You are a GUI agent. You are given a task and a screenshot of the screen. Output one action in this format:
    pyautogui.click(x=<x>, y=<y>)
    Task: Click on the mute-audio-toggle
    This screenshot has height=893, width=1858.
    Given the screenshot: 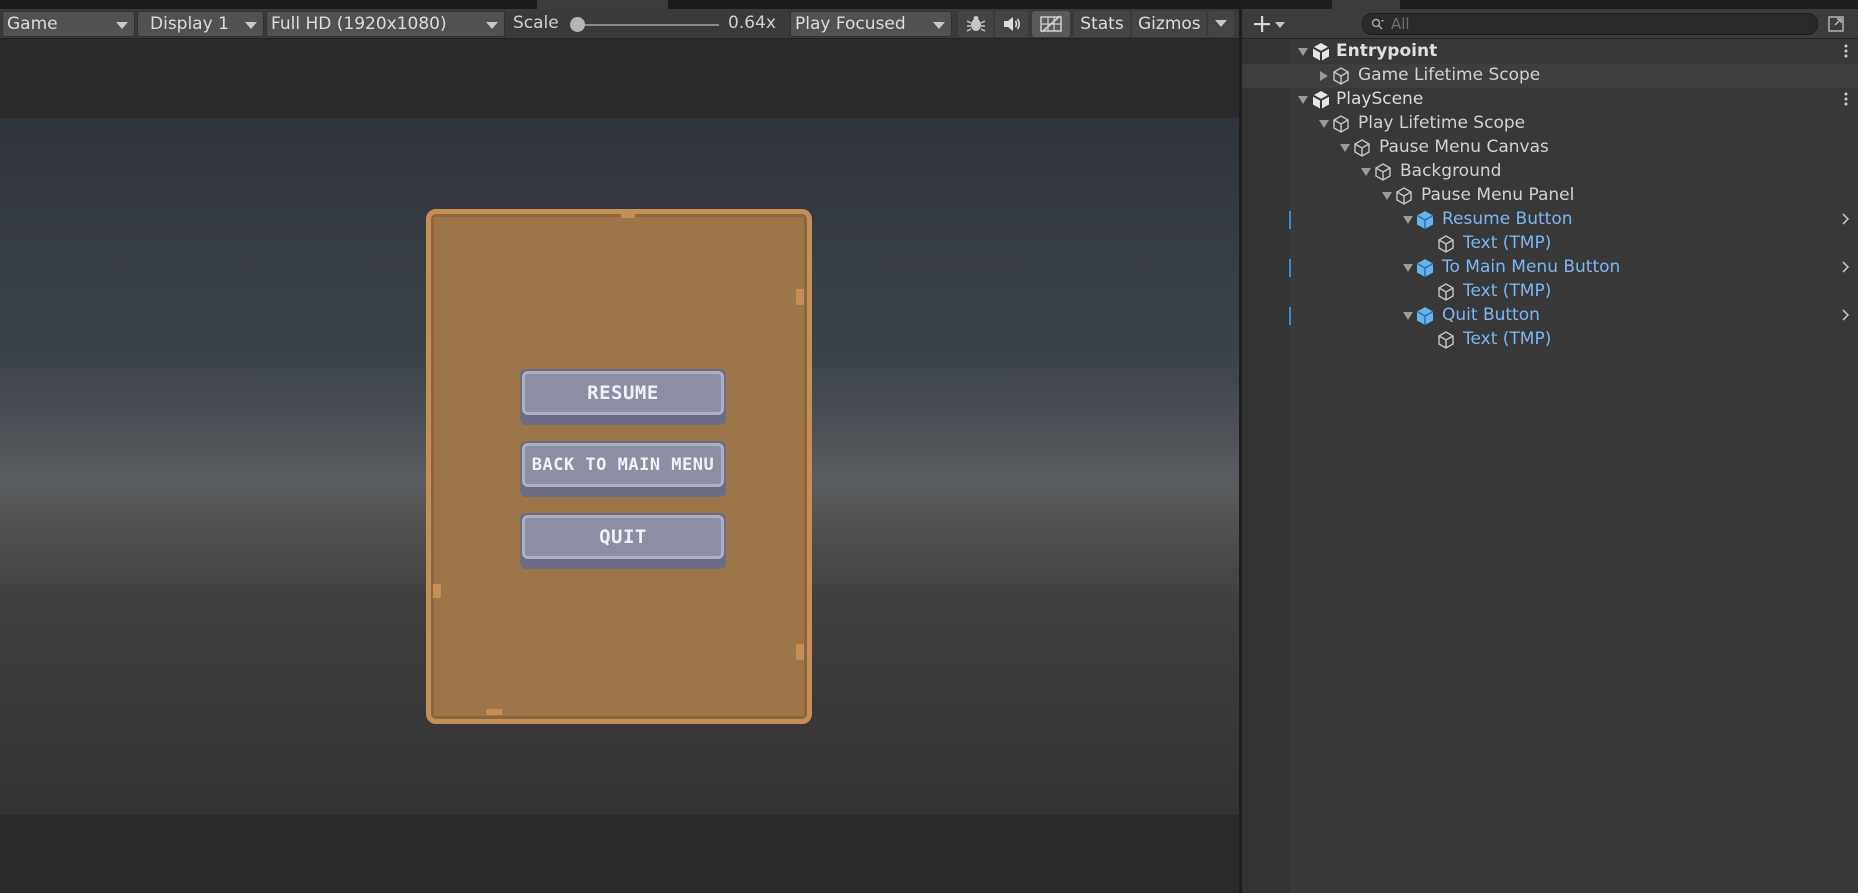 What is the action you would take?
    pyautogui.click(x=1011, y=24)
    